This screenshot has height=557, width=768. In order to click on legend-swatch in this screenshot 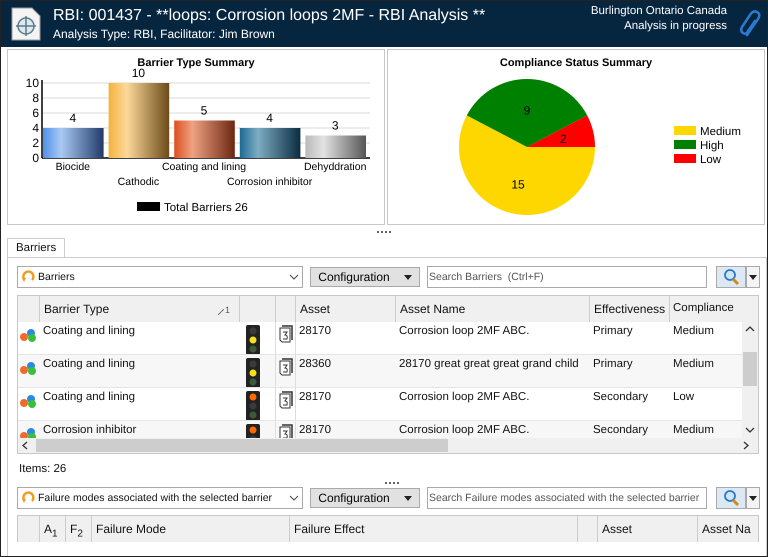, I will do `click(148, 206)`.